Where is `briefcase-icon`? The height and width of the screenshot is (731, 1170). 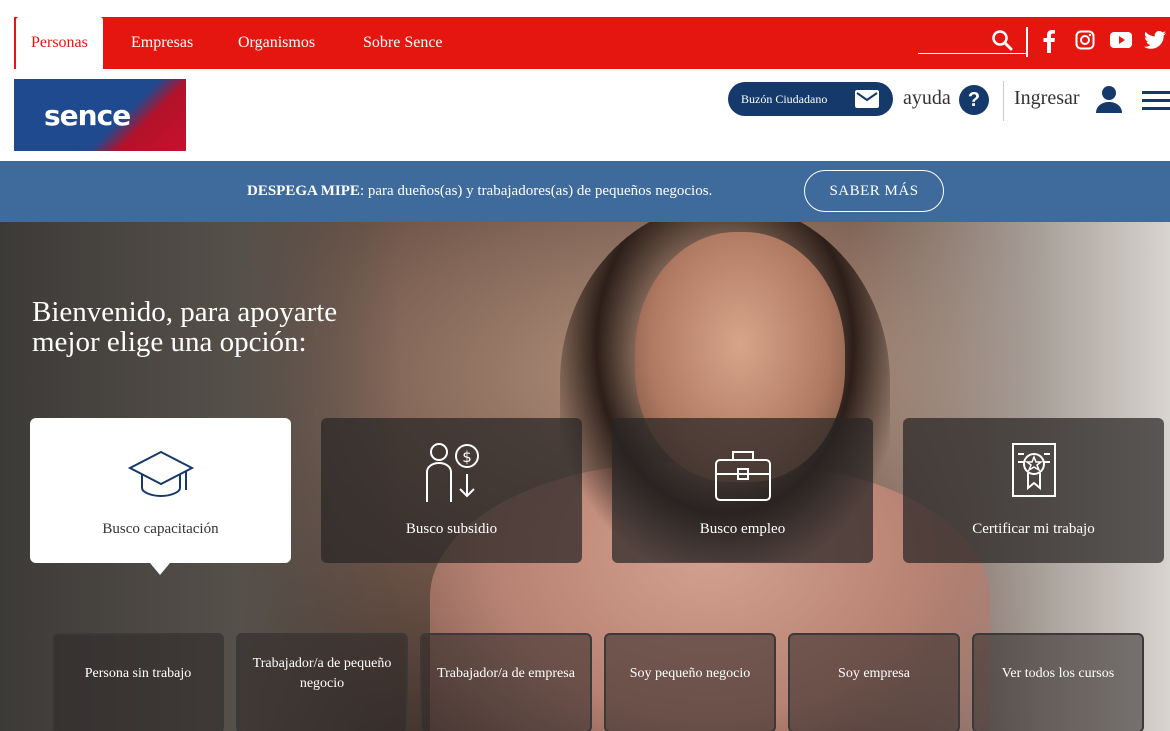 briefcase-icon is located at coordinates (742, 476).